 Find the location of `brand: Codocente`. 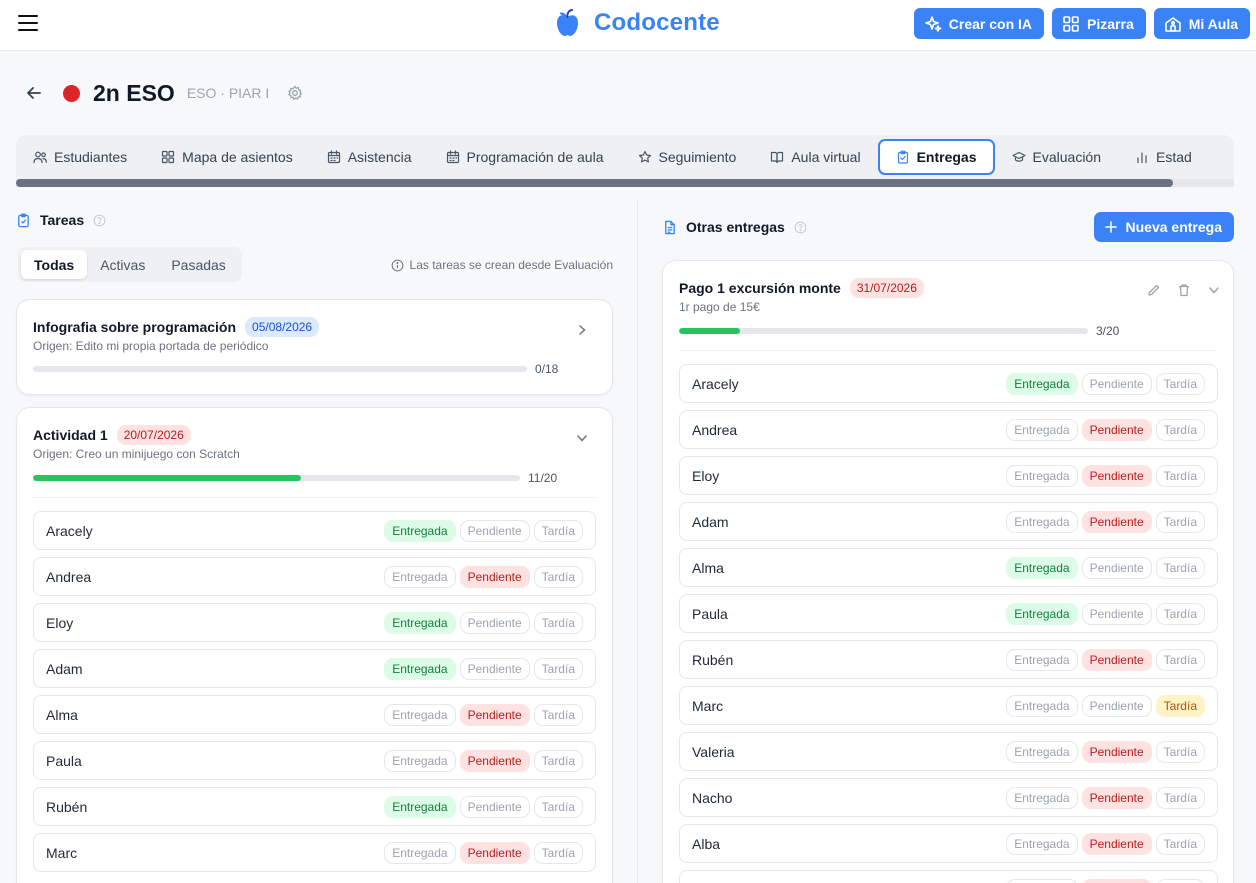

brand: Codocente is located at coordinates (637, 23).